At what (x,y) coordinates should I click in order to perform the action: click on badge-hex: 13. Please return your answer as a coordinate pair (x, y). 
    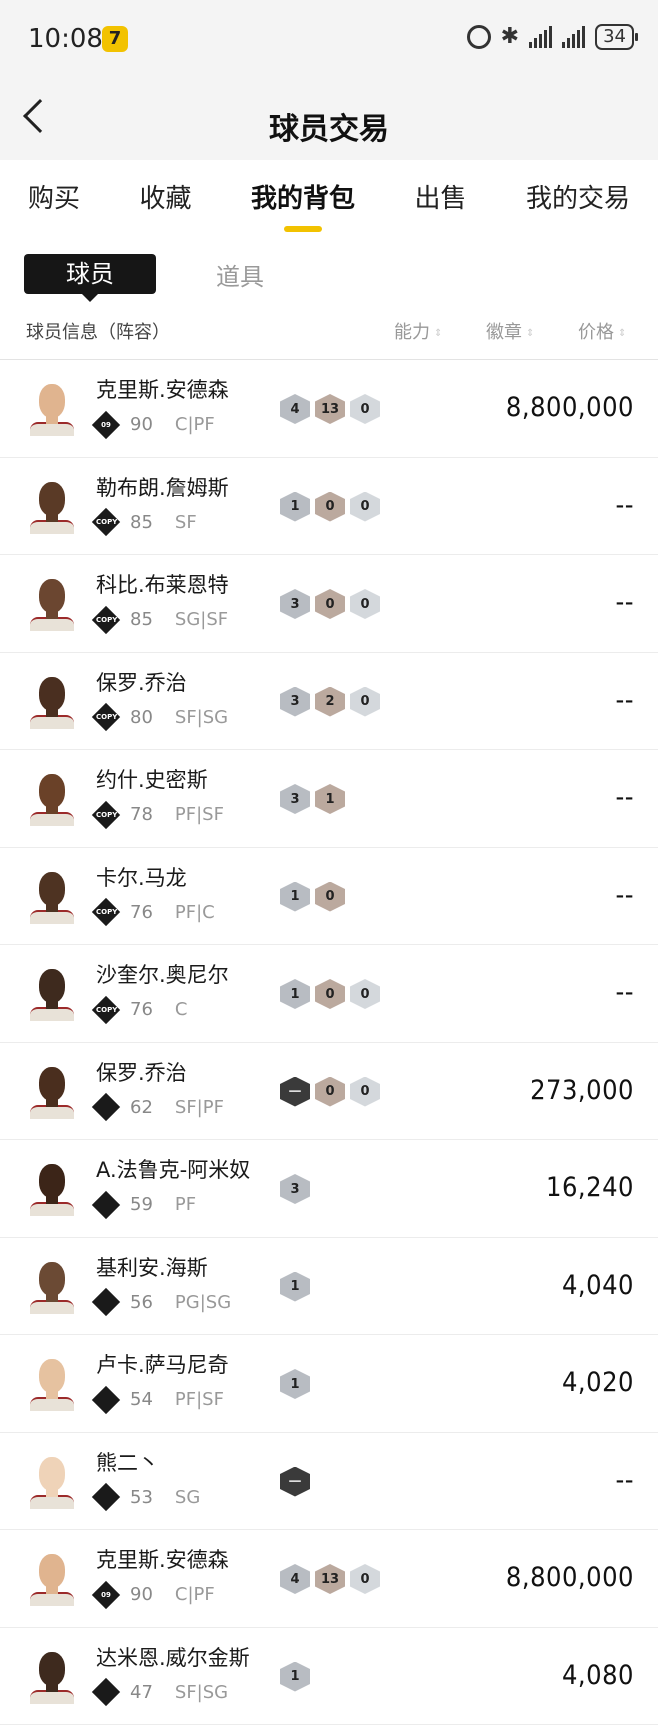
    Looking at the image, I should click on (330, 1579).